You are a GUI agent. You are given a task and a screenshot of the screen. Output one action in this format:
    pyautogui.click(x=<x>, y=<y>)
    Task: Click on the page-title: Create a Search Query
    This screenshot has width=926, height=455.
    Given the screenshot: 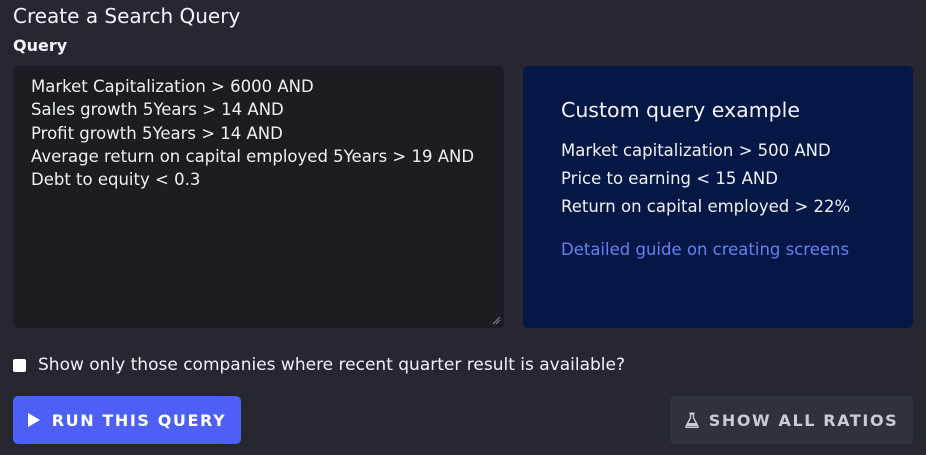 What is the action you would take?
    pyautogui.click(x=127, y=16)
    